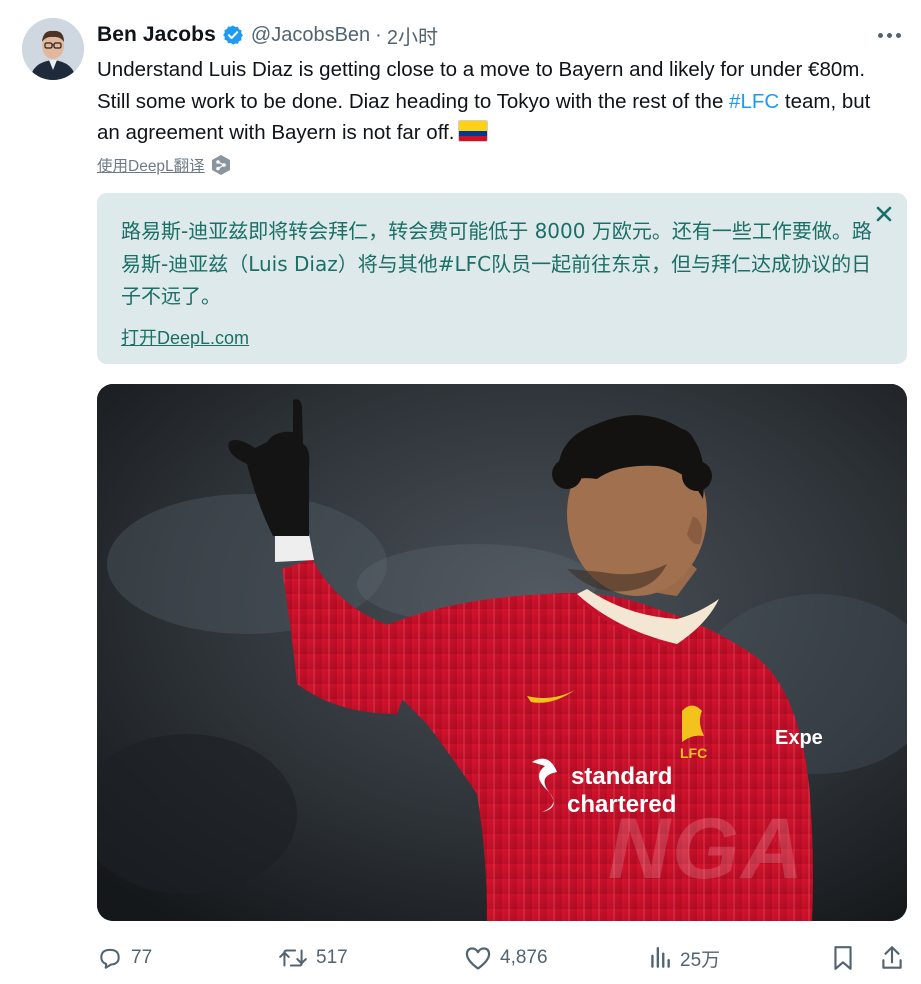 Image resolution: width=921 pixels, height=984 pixels. Describe the element at coordinates (233, 35) in the screenshot. I see `verified-badge-icon` at that location.